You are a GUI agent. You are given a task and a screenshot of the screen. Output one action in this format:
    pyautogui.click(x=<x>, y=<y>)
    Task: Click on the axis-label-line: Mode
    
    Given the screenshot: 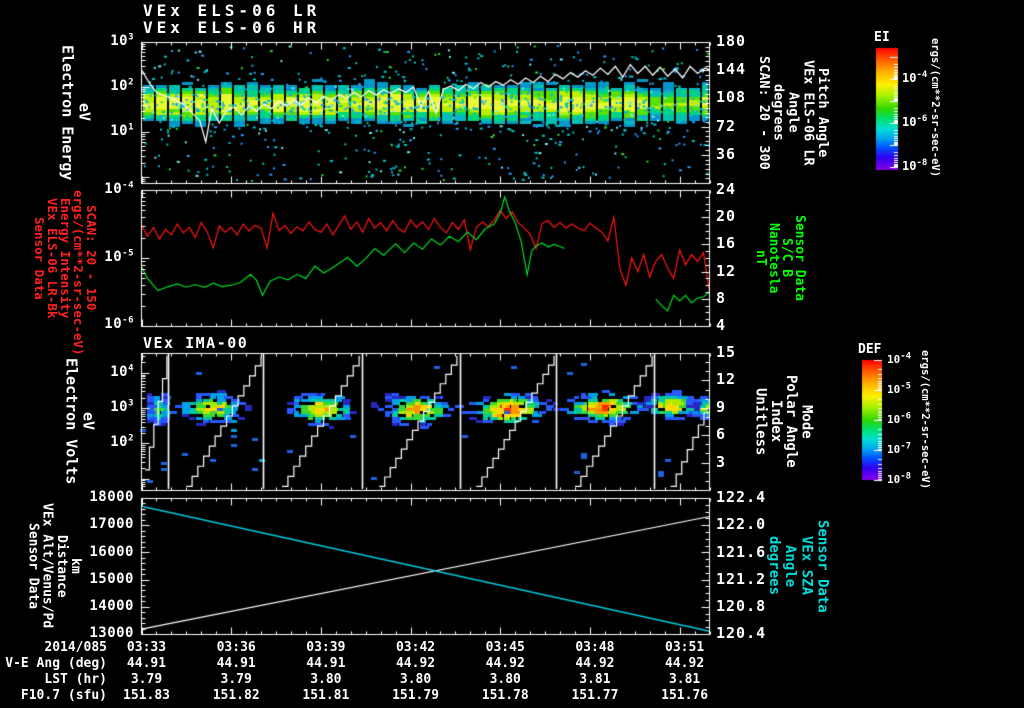 What is the action you would take?
    pyautogui.click(x=806, y=421)
    